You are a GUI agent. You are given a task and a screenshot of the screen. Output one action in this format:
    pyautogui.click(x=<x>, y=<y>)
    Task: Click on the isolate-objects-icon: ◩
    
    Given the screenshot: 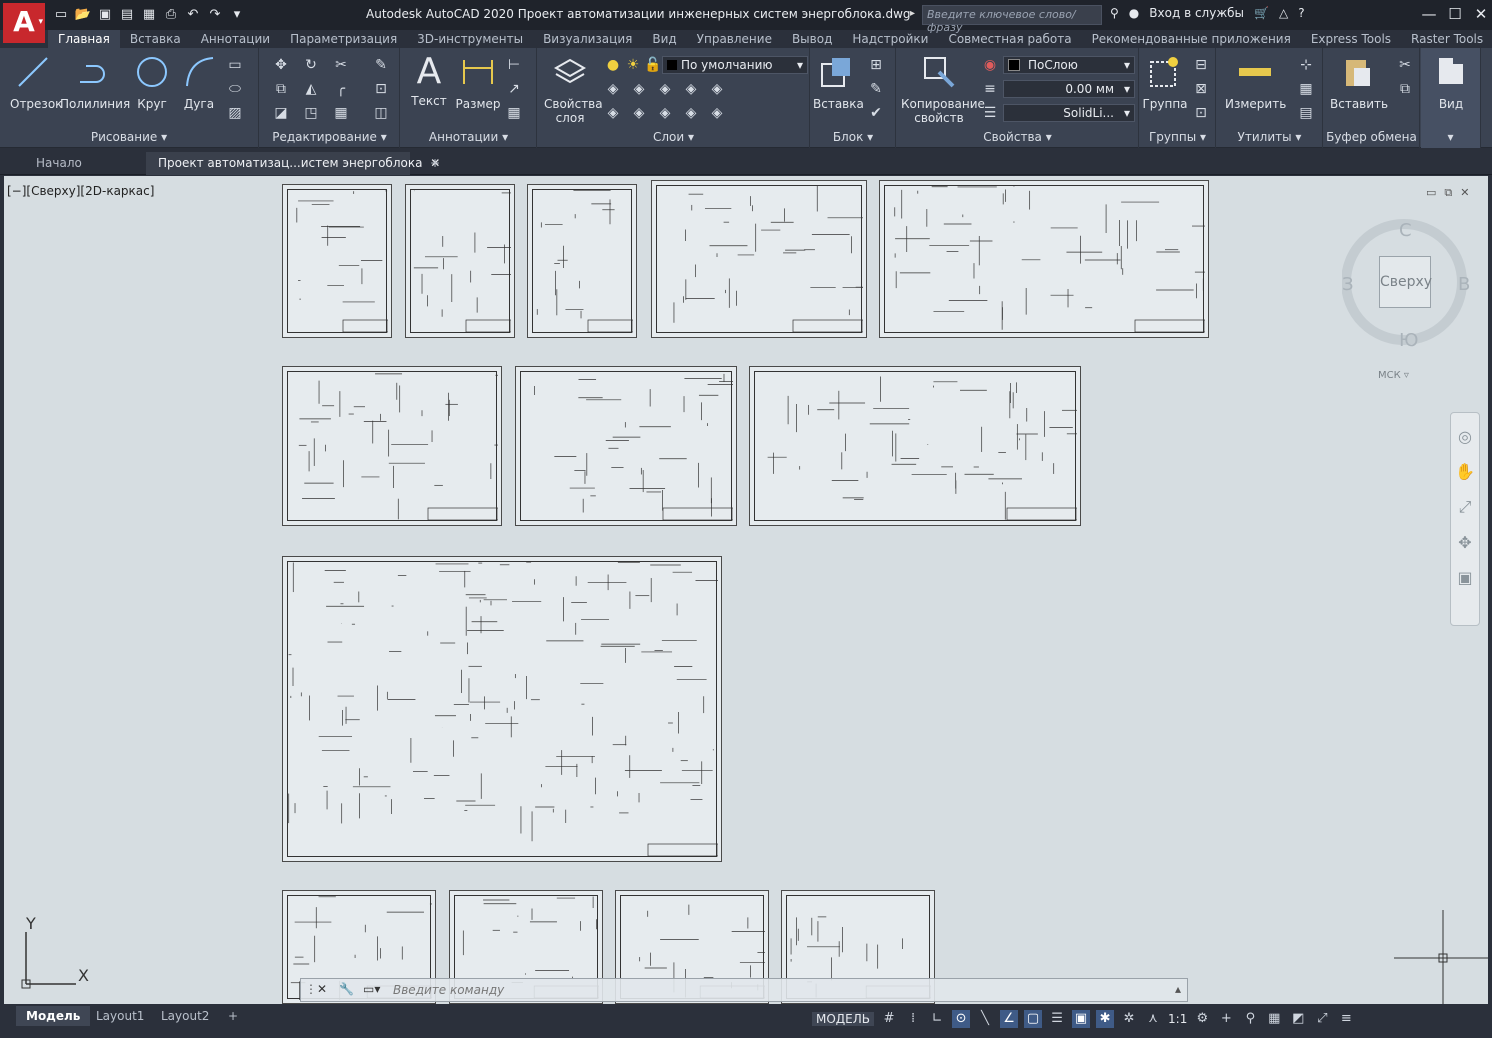 What is the action you would take?
    pyautogui.click(x=1298, y=1019)
    